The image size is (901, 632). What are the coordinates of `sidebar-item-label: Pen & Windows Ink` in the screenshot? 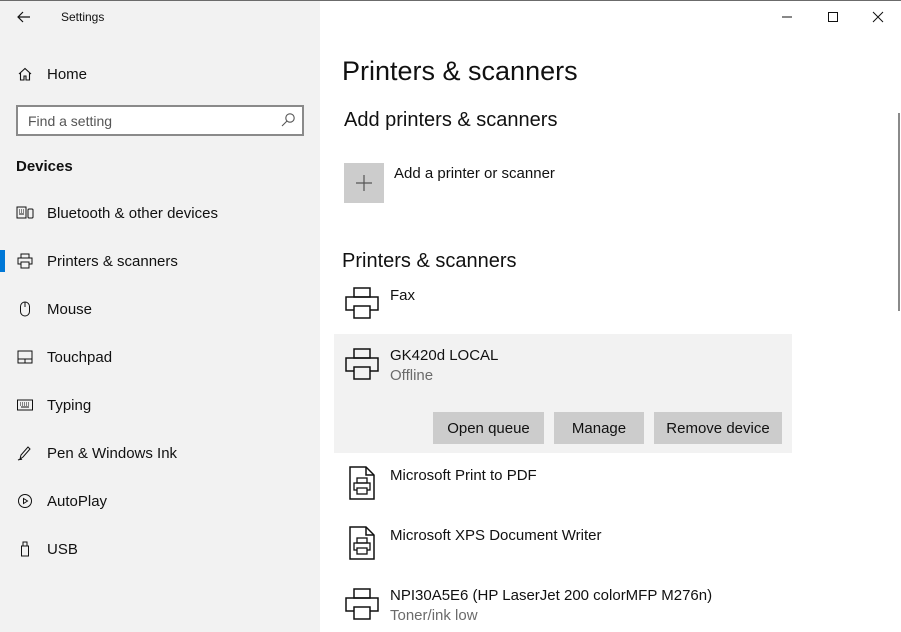 It's located at (112, 453).